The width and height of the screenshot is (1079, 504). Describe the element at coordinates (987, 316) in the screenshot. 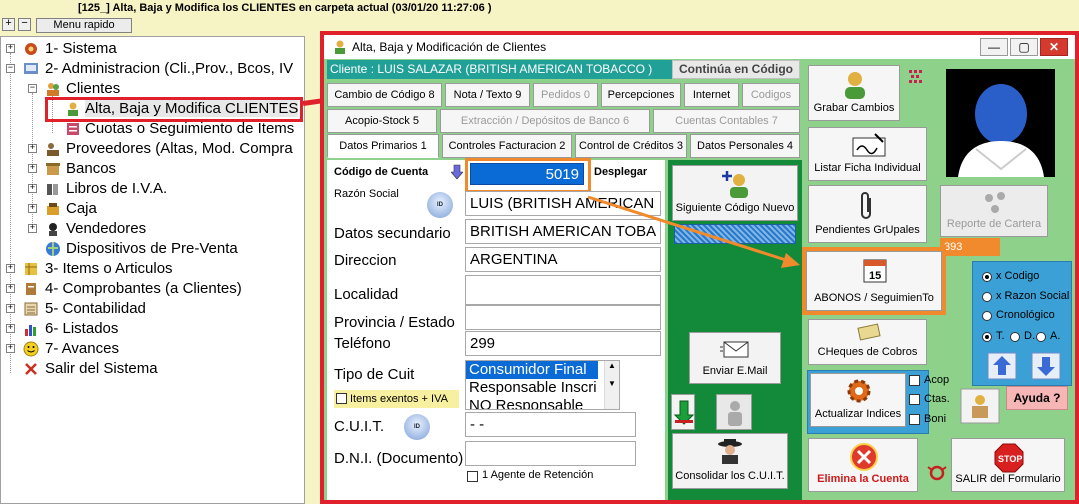

I see `order-cronologico-radio` at that location.